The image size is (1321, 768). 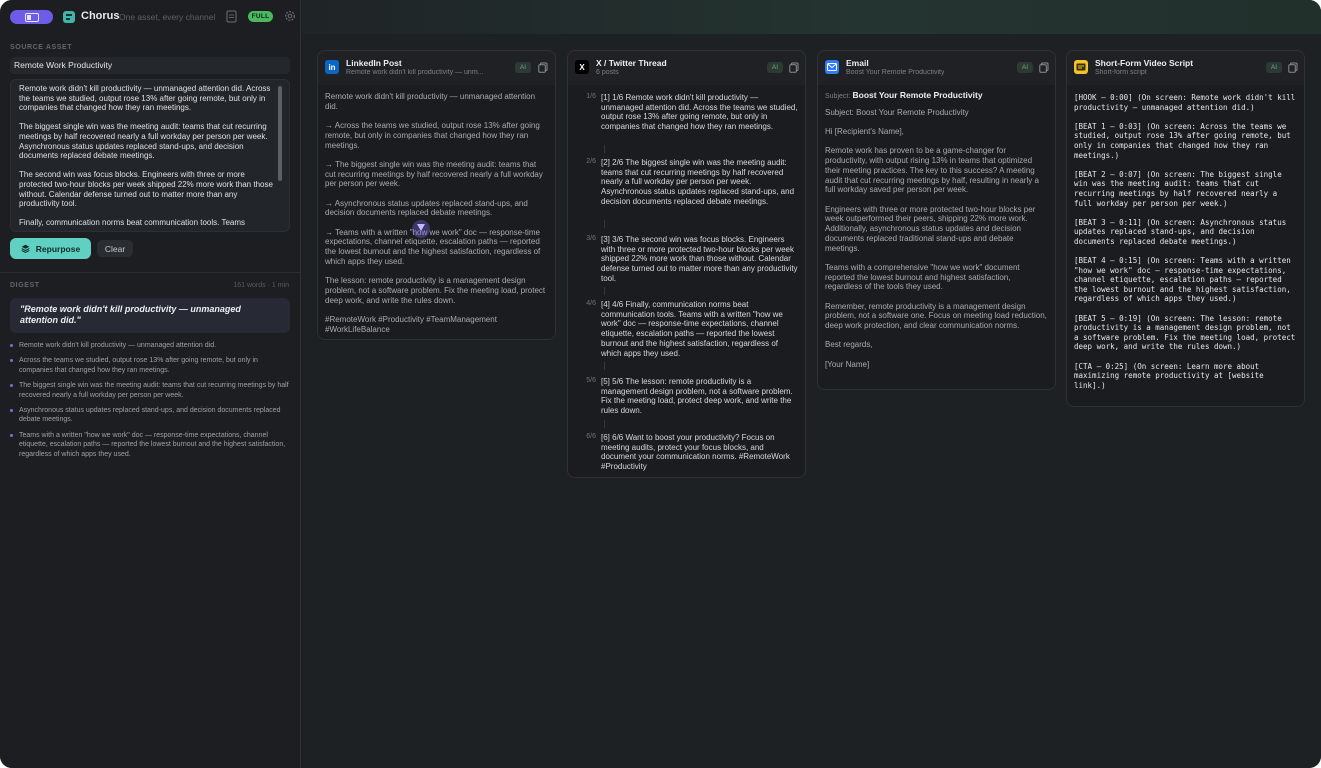 I want to click on document-icon, so click(x=231, y=16).